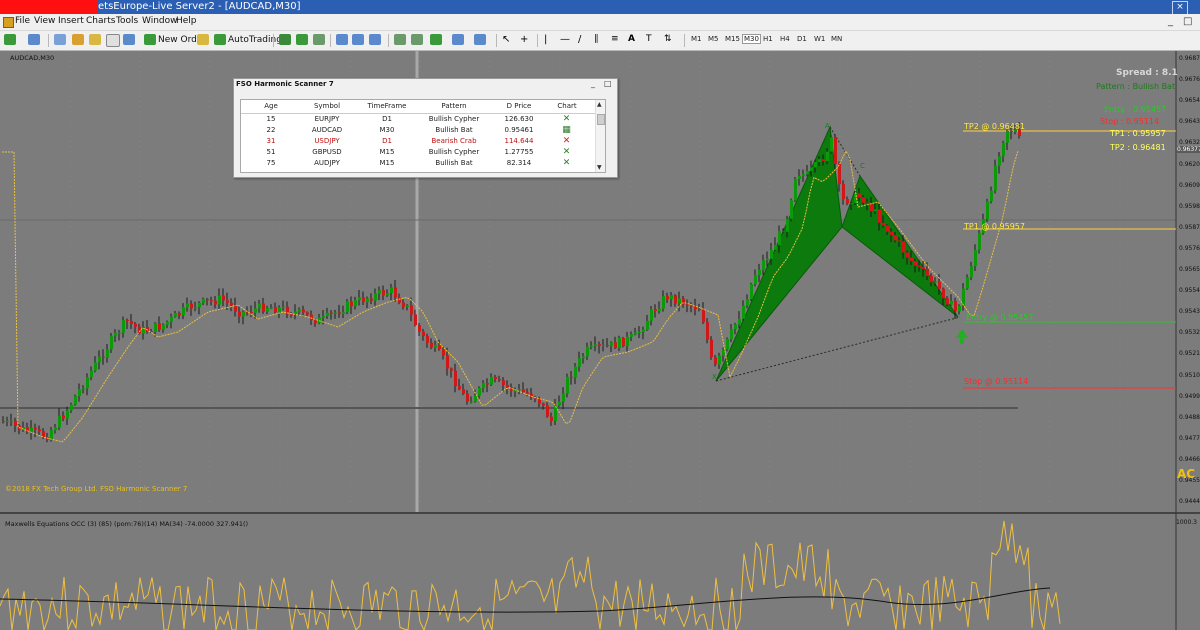 The height and width of the screenshot is (630, 1200). What do you see at coordinates (696, 39) in the screenshot?
I see `timeframe-m1: M1` at bounding box center [696, 39].